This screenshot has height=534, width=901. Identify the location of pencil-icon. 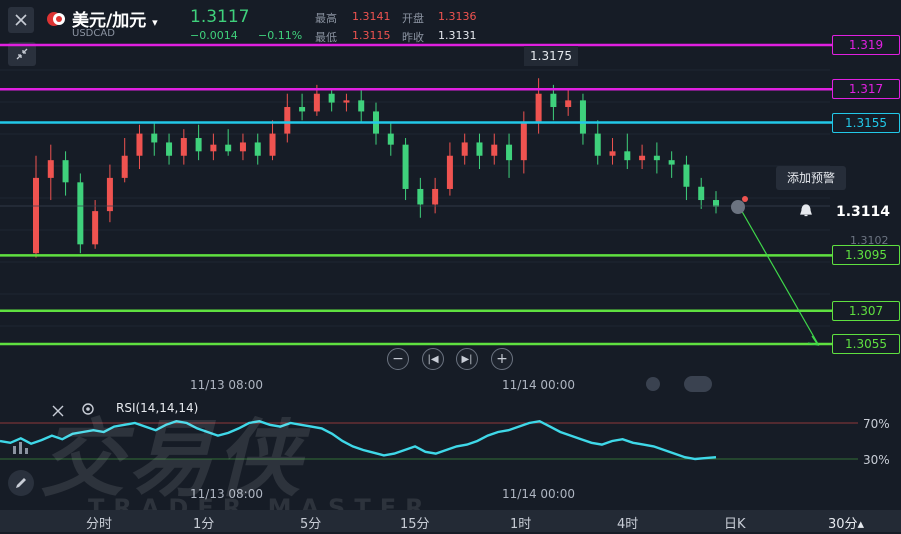
(21, 483).